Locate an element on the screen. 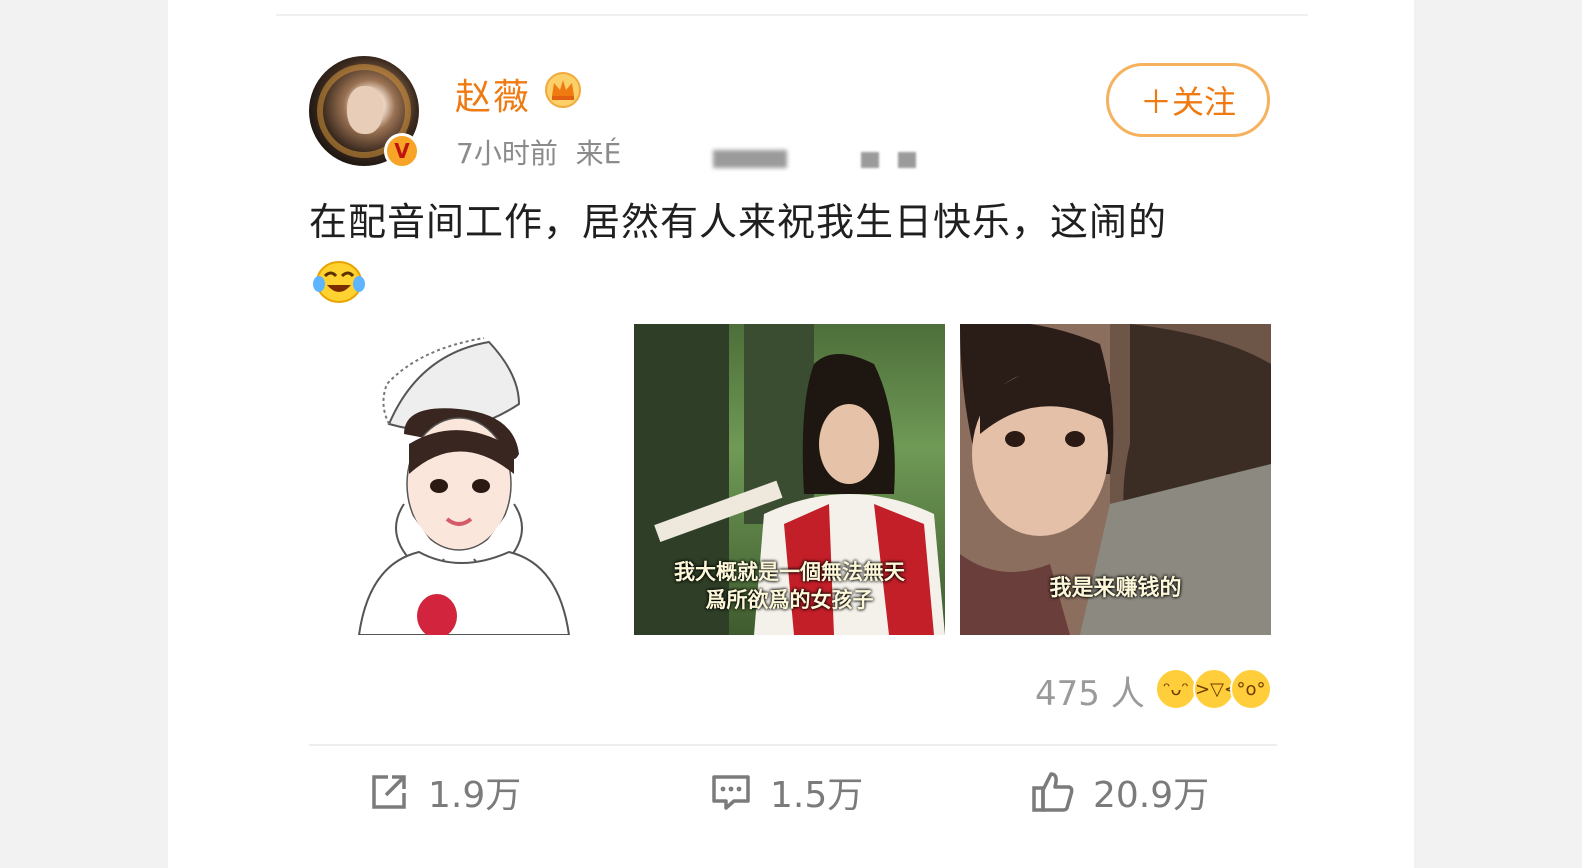 This screenshot has height=868, width=1582. post-text: 在配音间工作，居然有人来祝我生日快乐，这闹的 is located at coordinates (738, 222).